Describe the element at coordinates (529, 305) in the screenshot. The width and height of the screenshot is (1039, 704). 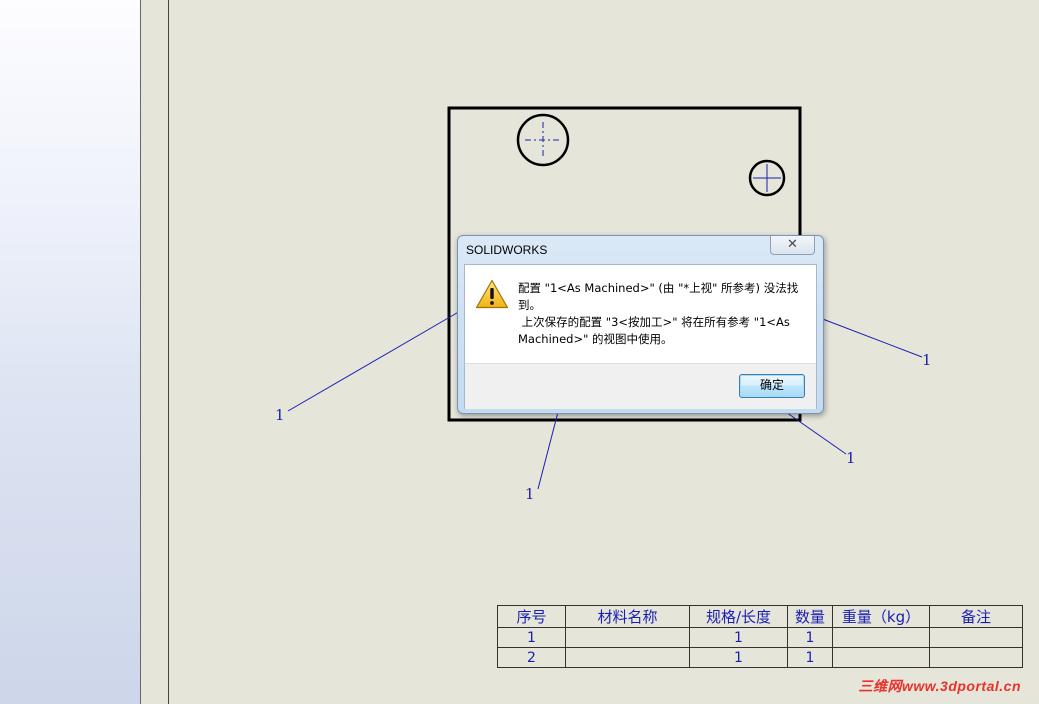
I see `message-line: 到。` at that location.